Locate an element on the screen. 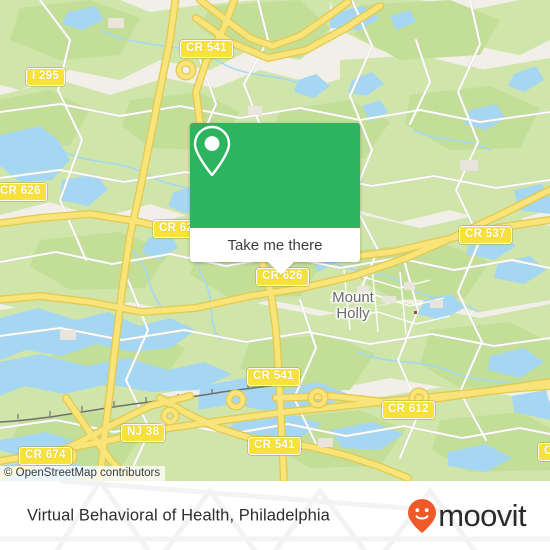 This screenshot has height=550, width=550. road-shield-cr541-south: CR 541 is located at coordinates (274, 446).